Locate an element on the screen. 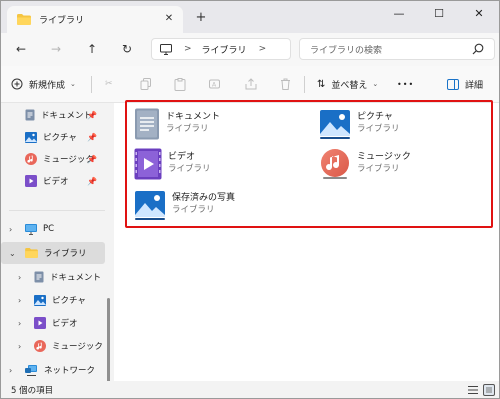  back-button: ← is located at coordinates (21, 49).